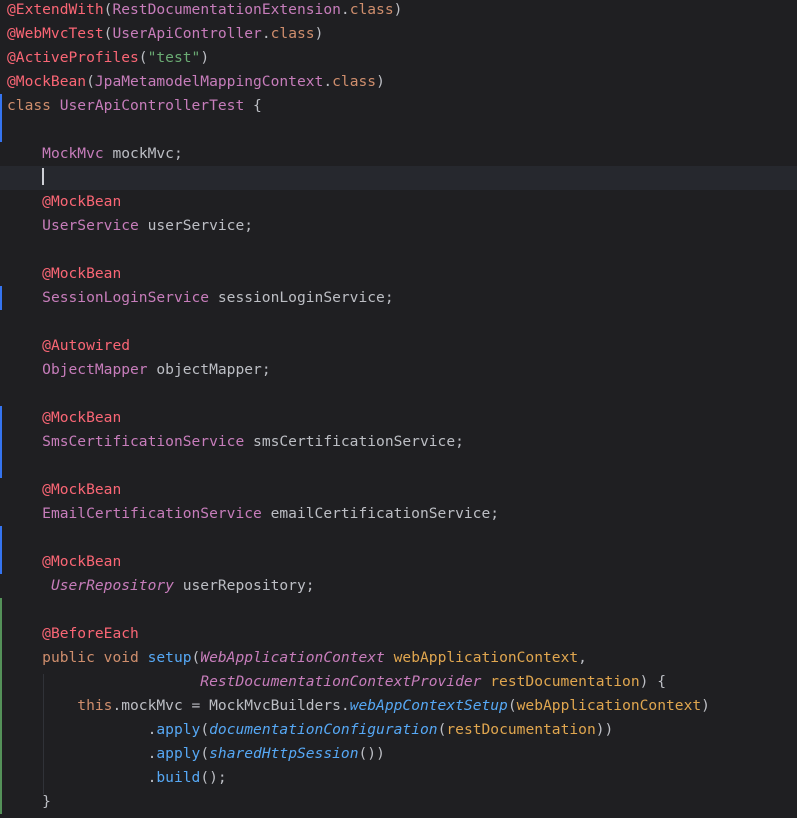 The height and width of the screenshot is (818, 797). I want to click on code-token: sessionLoginService;, so click(301, 297).